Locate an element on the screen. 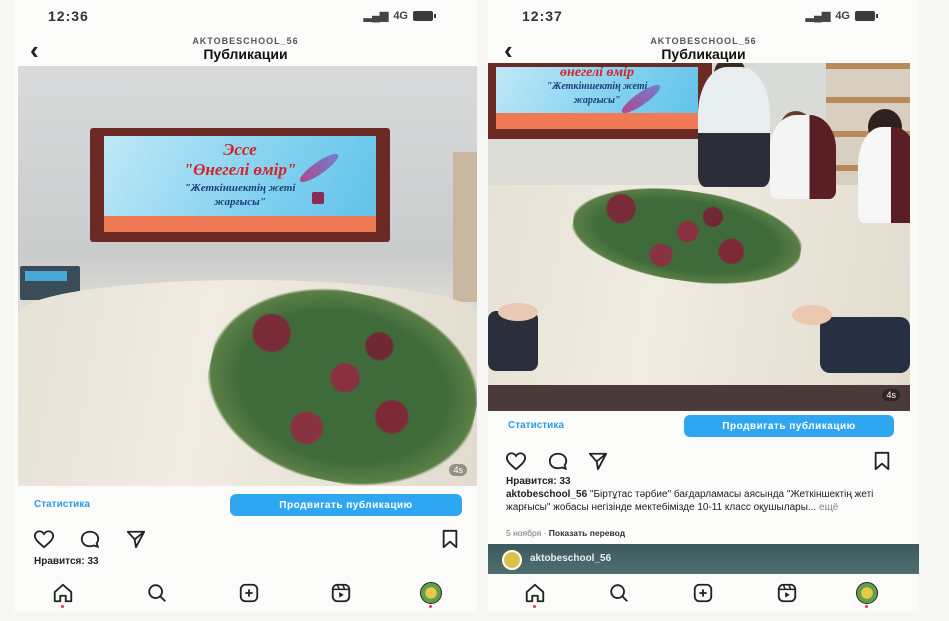  door is located at coordinates (465, 227).